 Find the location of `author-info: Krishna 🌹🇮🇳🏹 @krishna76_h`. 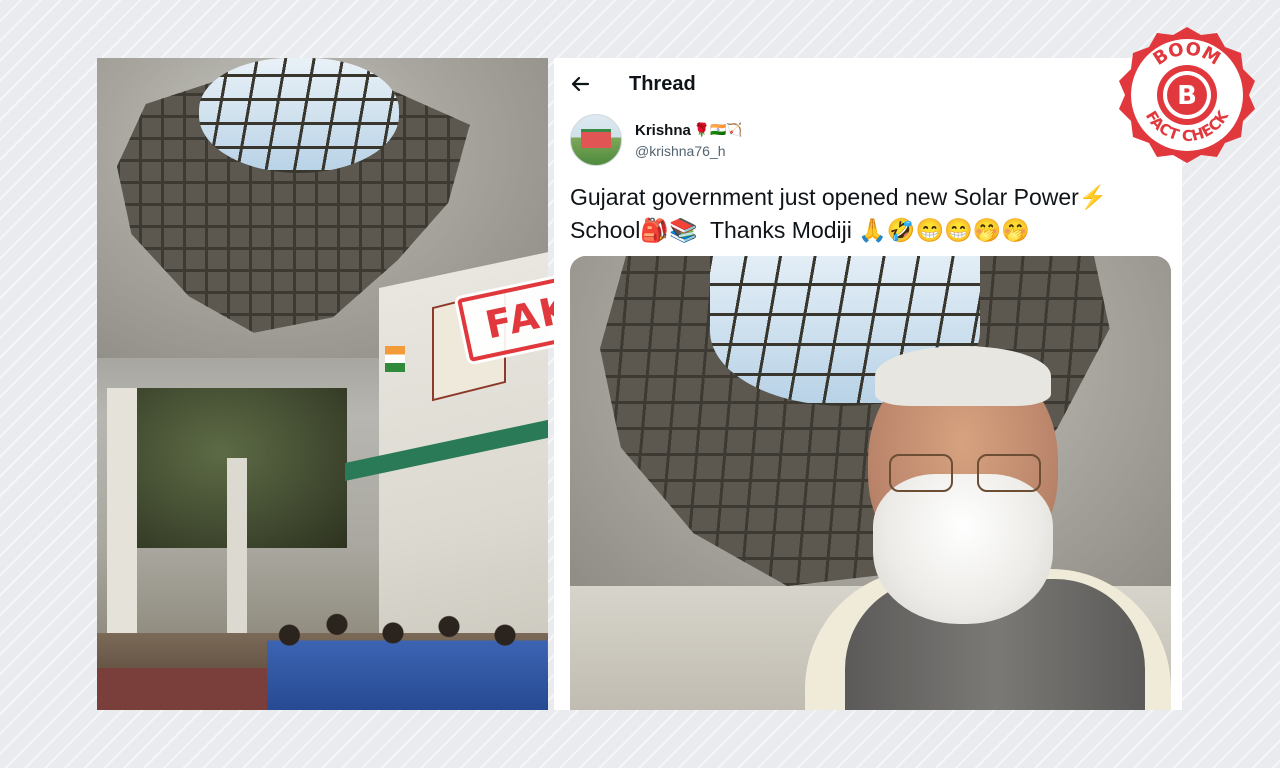

author-info: Krishna 🌹🇮🇳🏹 @krishna76_h is located at coordinates (688, 140).